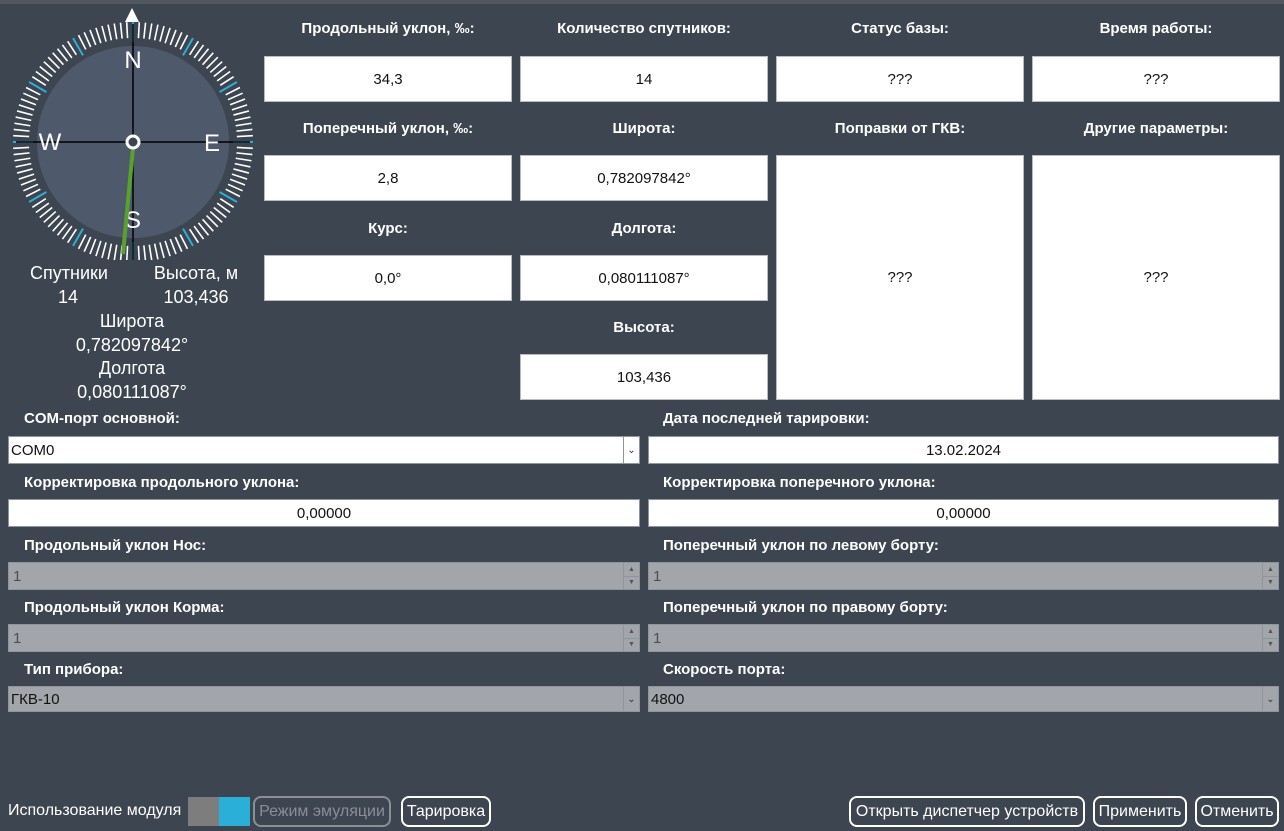  What do you see at coordinates (657, 576) in the screenshot?
I see `cross-left-value: 1` at bounding box center [657, 576].